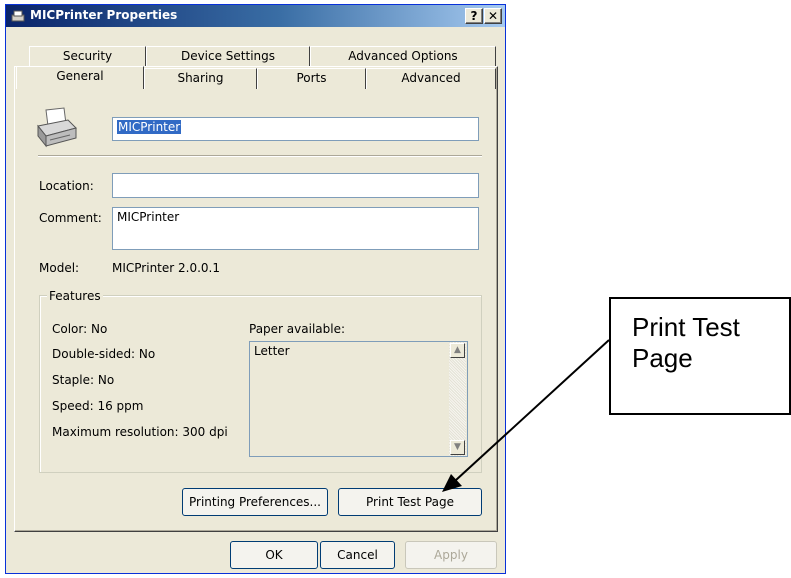  I want to click on paper-list: Letter, so click(358, 399).